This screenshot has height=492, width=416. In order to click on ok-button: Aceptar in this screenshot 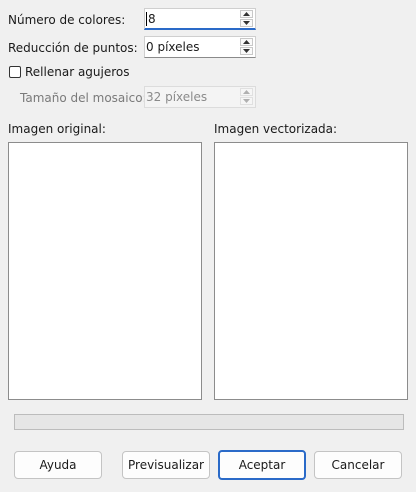, I will do `click(262, 465)`.